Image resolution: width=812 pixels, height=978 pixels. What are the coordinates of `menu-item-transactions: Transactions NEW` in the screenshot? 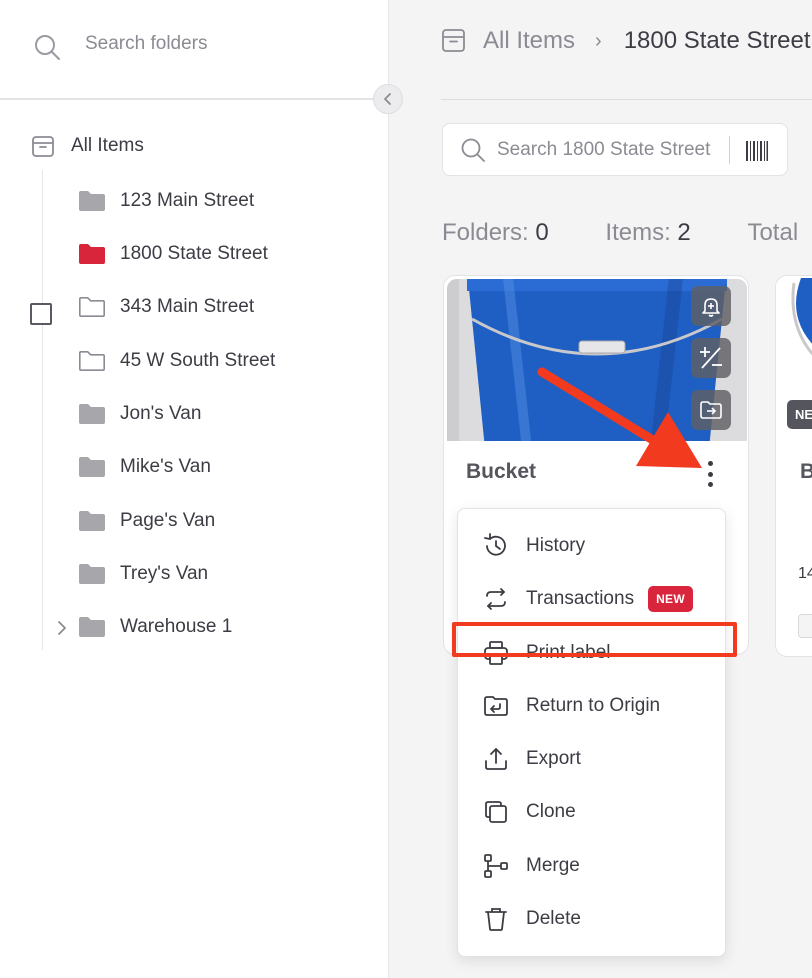 It's located at (587, 599).